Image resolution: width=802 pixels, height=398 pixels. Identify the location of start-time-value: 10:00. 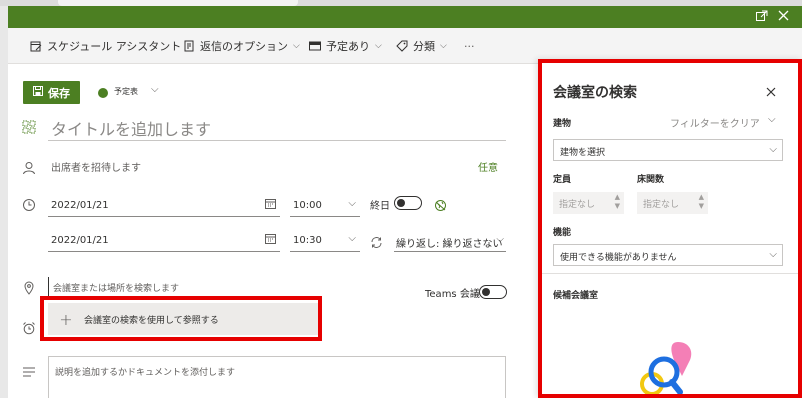
(307, 205).